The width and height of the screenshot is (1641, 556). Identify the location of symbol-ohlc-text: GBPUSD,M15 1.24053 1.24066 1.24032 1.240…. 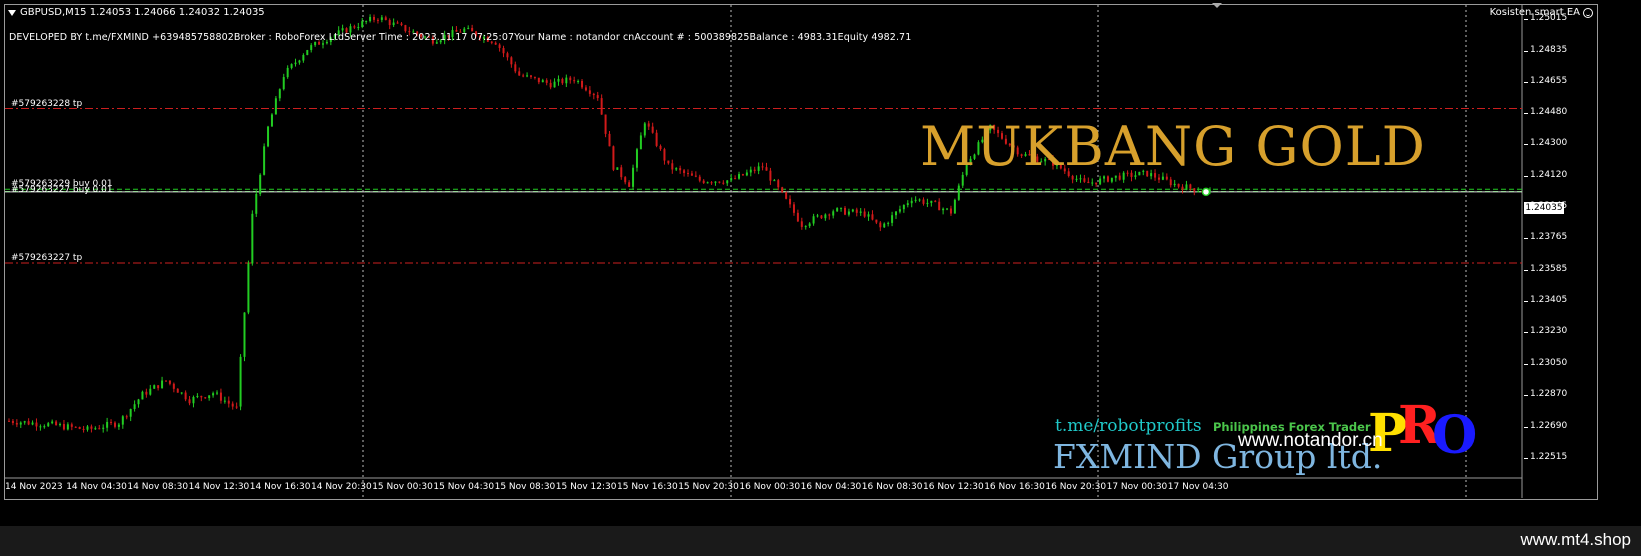
(142, 12).